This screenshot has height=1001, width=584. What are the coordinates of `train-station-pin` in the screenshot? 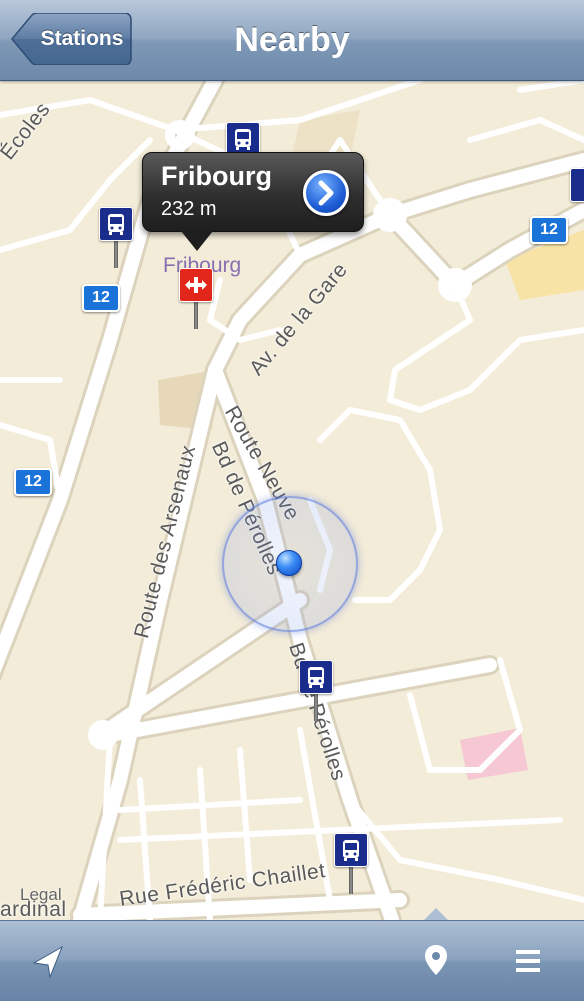 It's located at (217, 300).